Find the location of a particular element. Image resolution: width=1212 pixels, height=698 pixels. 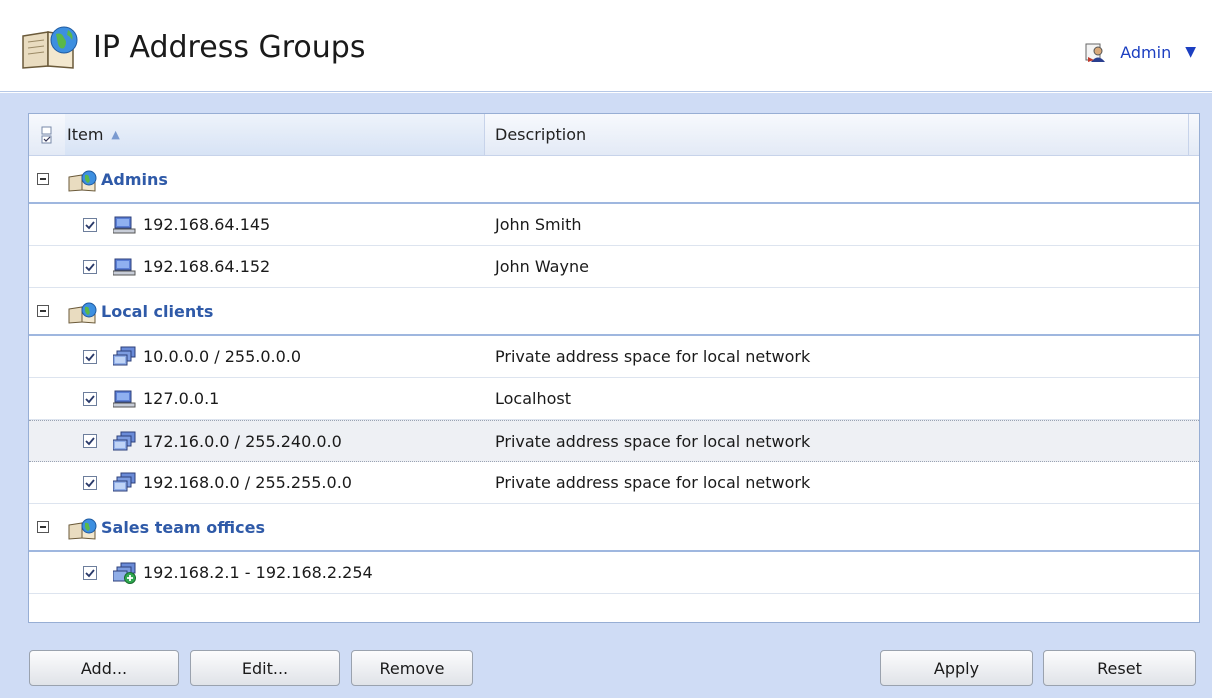

sort-ascending-icon: ▲ is located at coordinates (115, 134).